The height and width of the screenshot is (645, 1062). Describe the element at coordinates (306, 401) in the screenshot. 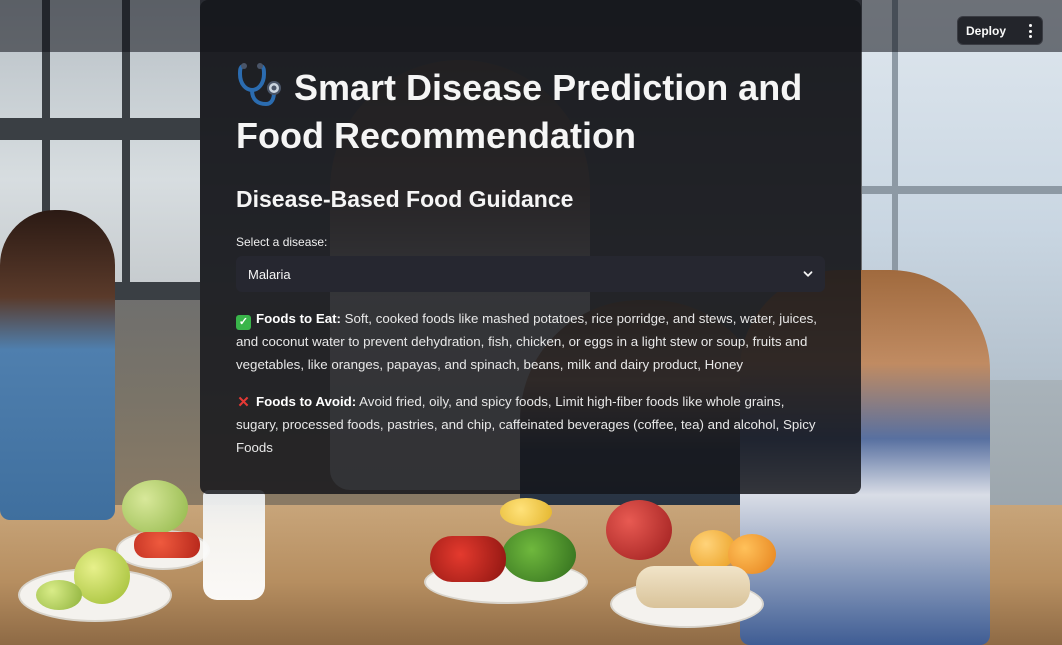

I see `foods-to-avoid-label: Foods to Avoid:` at that location.